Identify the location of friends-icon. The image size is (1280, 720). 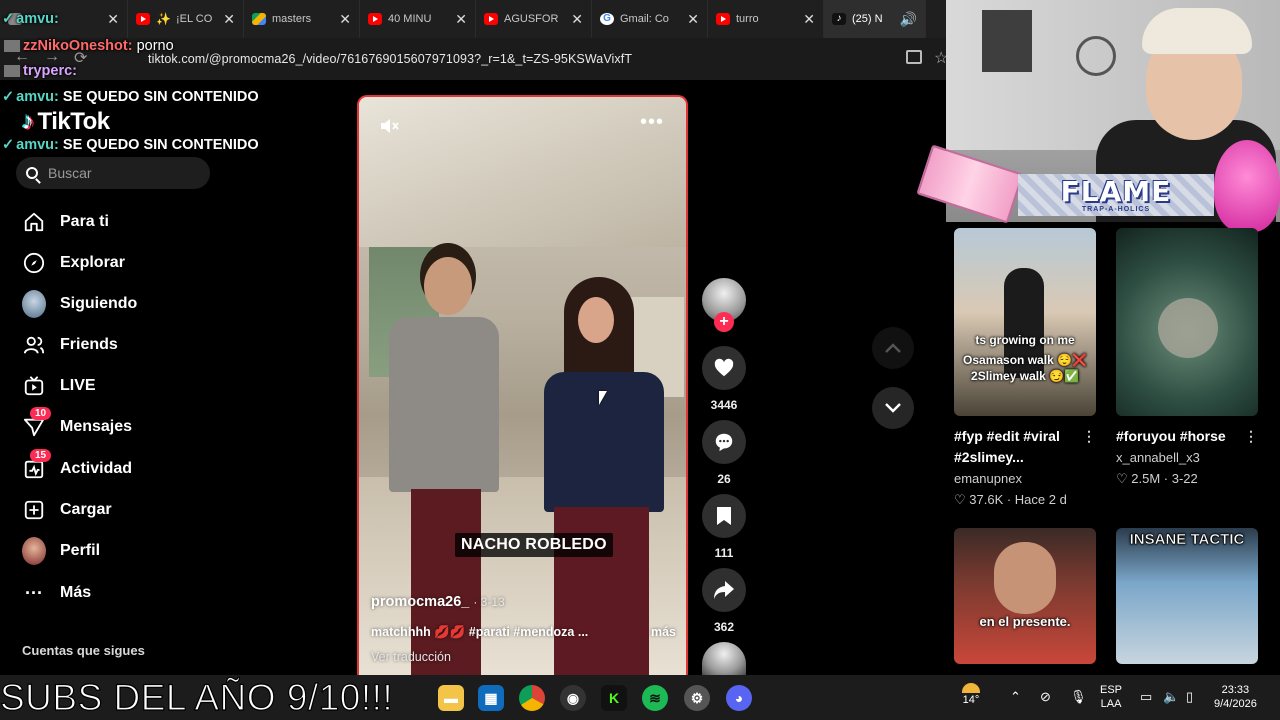
(34, 345).